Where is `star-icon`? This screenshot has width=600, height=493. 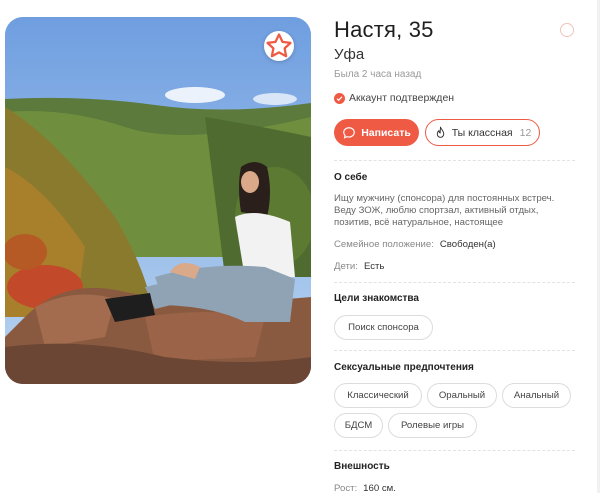 star-icon is located at coordinates (279, 45).